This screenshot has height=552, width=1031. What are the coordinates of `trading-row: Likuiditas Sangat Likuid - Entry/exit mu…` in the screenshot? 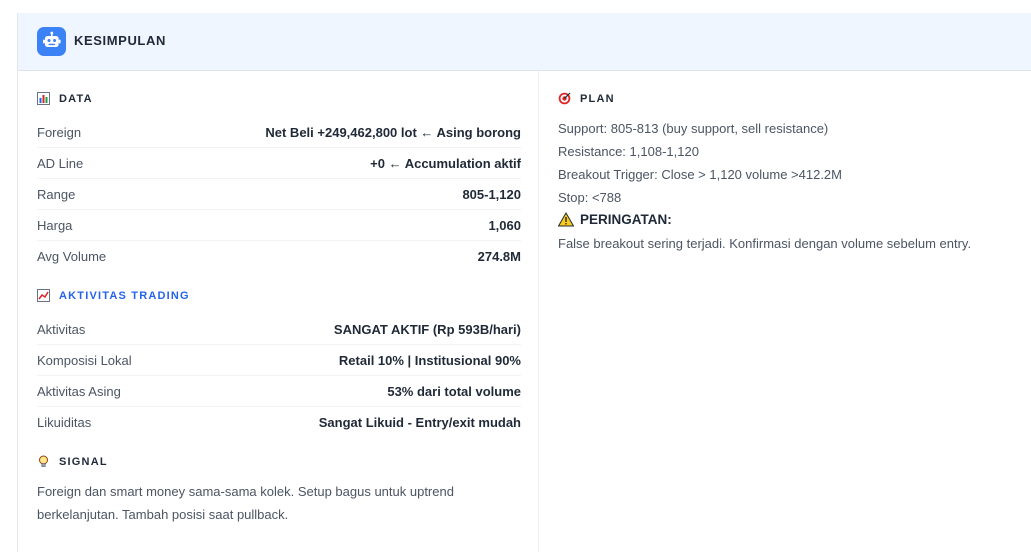 It's located at (279, 422).